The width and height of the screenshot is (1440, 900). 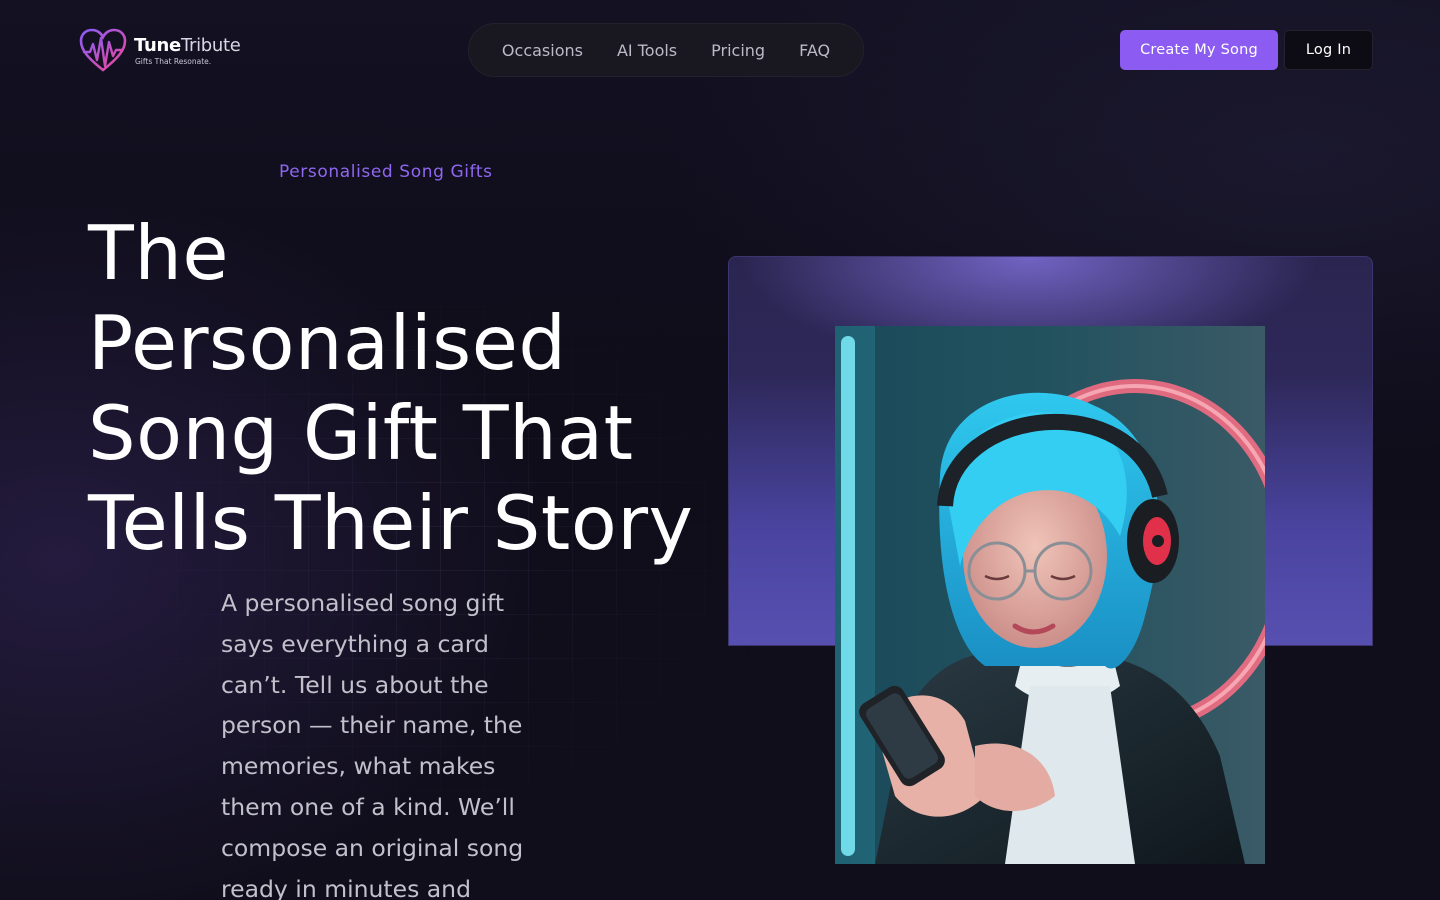 I want to click on heart-soundwave-icon, so click(x=103, y=50).